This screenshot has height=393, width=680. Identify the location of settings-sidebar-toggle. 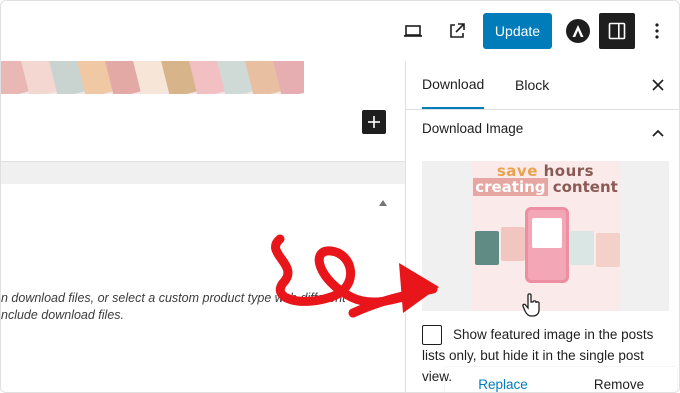
(617, 31).